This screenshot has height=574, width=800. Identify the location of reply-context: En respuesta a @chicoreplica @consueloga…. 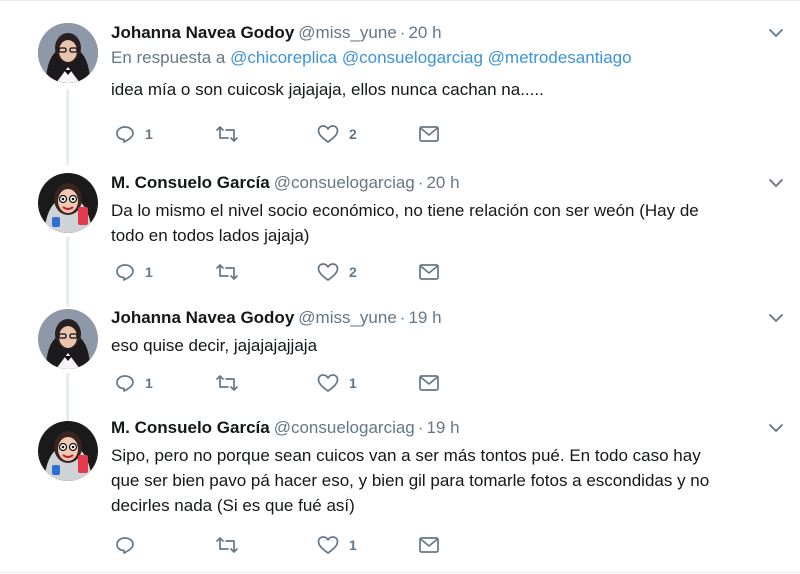
(435, 58).